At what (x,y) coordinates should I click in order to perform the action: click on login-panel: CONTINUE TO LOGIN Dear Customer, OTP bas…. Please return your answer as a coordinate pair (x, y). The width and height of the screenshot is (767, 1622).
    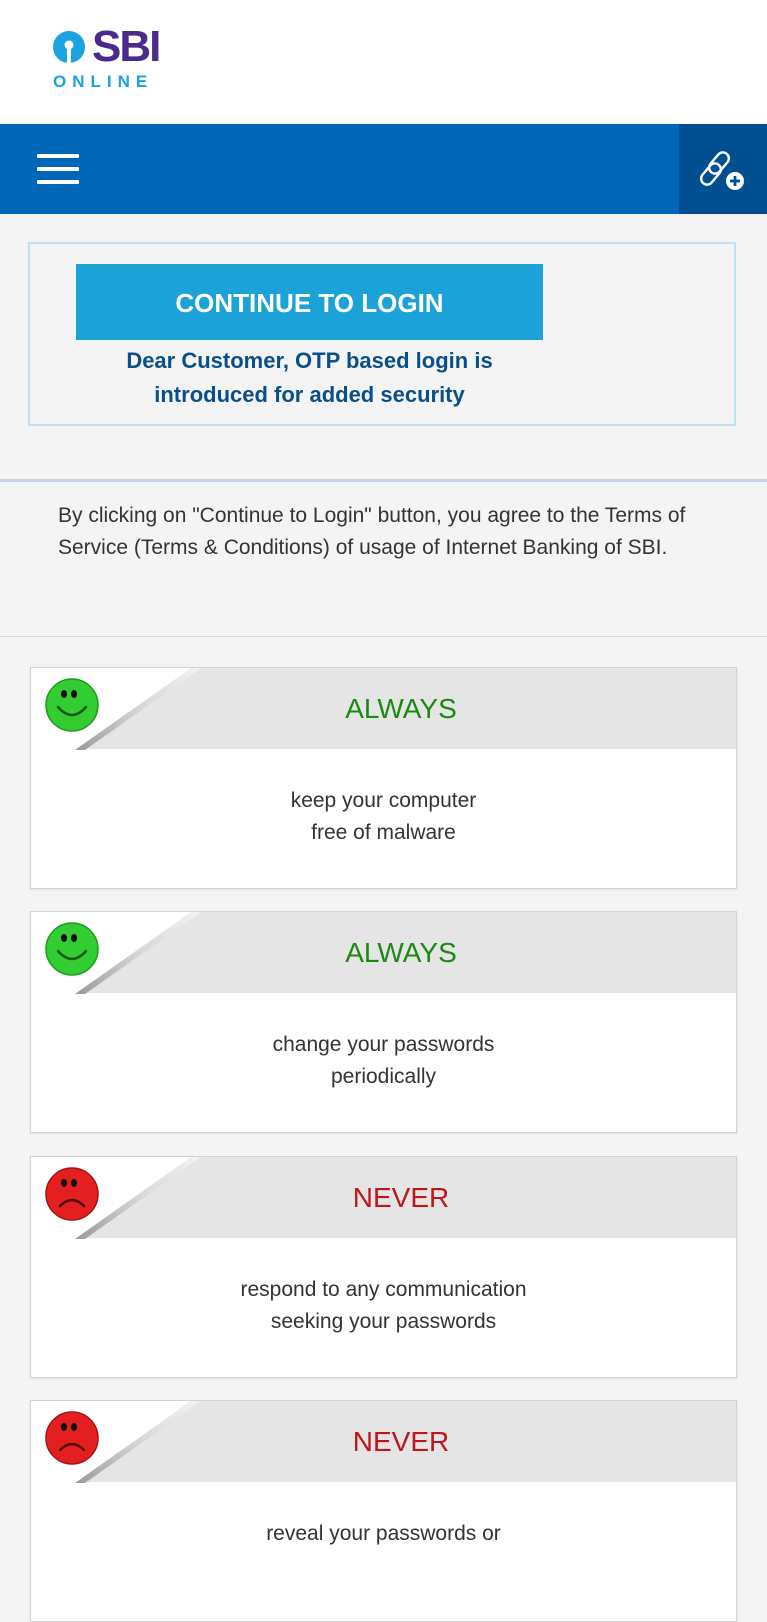
    Looking at the image, I should click on (382, 334).